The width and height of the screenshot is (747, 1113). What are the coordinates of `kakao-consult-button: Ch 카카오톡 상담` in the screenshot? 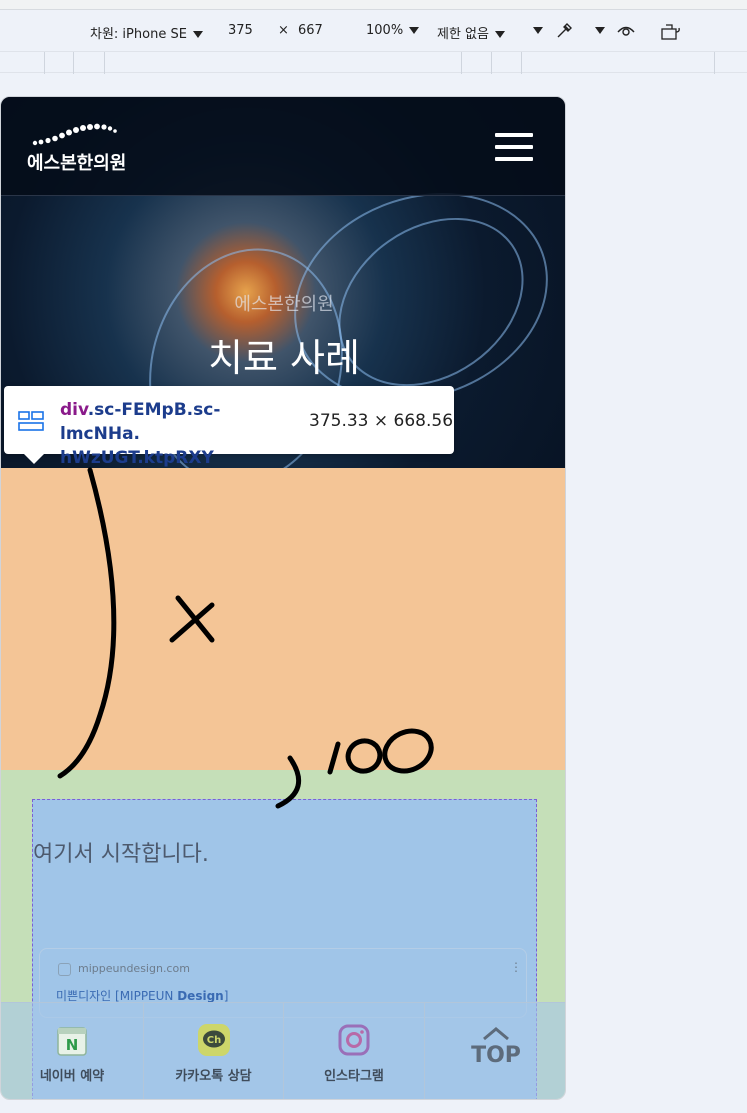 It's located at (214, 1051).